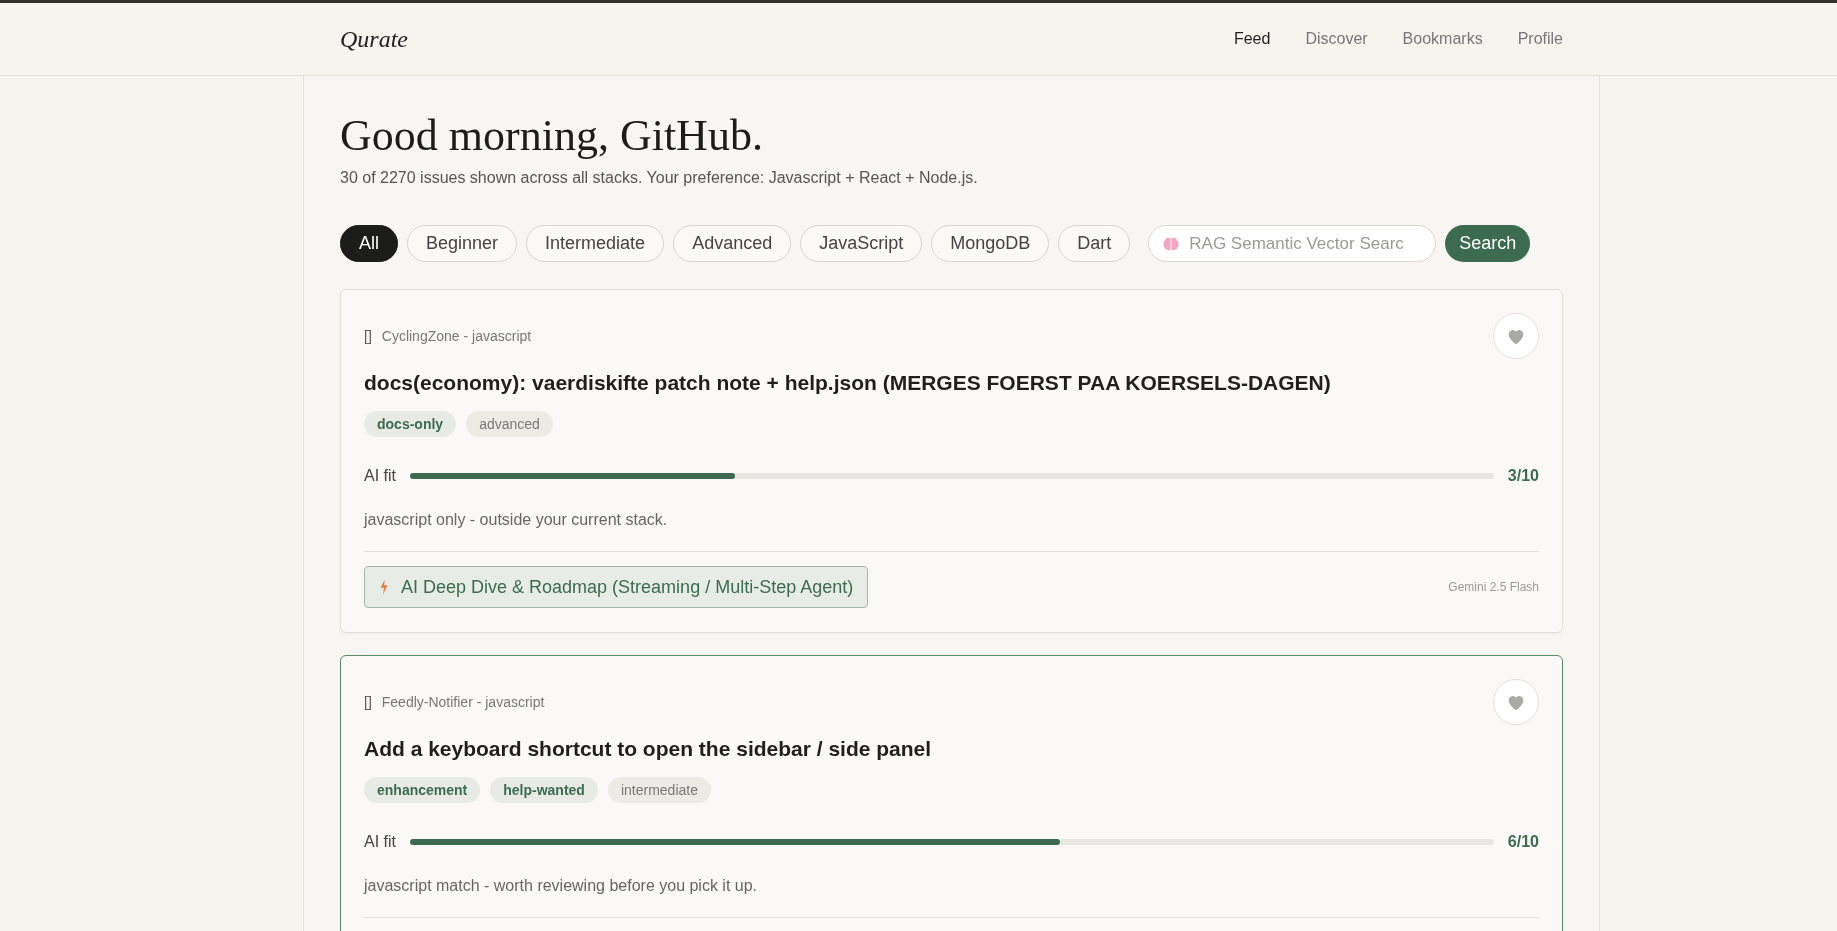 The height and width of the screenshot is (931, 1837). What do you see at coordinates (1488, 243) in the screenshot?
I see `search-button: Search` at bounding box center [1488, 243].